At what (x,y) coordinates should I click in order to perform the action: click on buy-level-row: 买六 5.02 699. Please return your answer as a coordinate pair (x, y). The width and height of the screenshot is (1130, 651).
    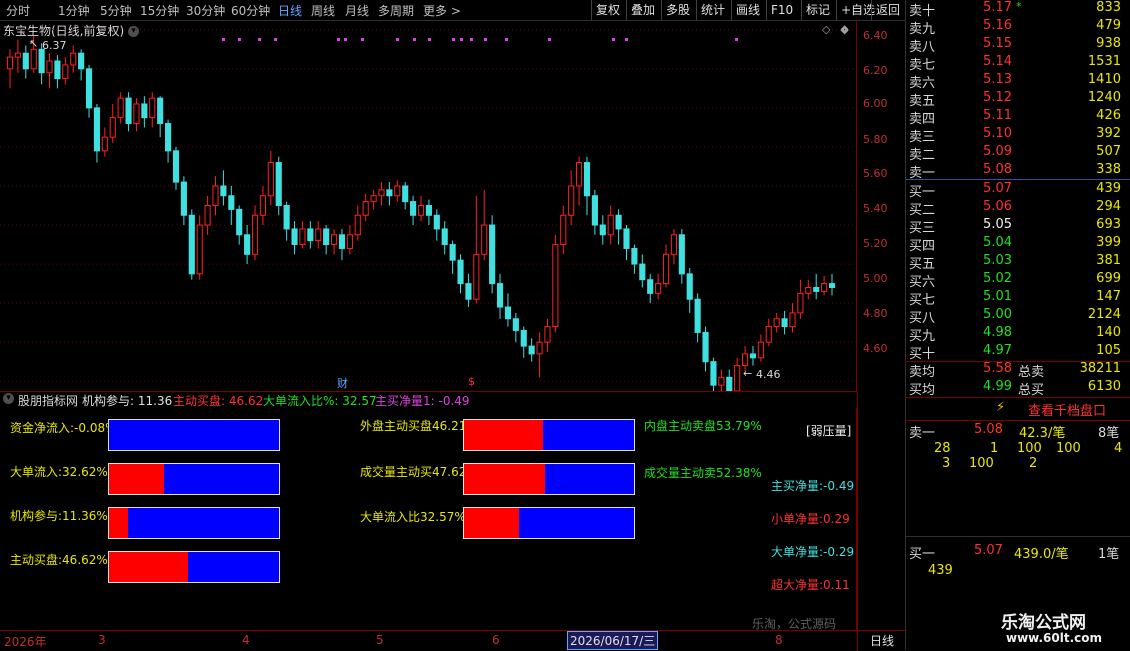
    Looking at the image, I should click on (1018, 280).